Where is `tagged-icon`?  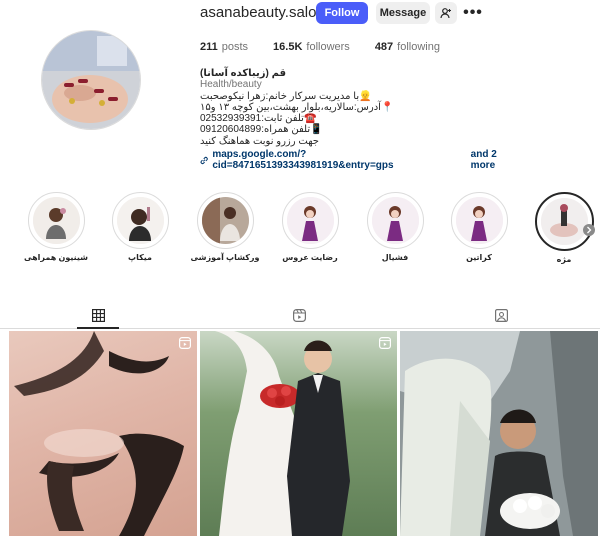
tagged-icon is located at coordinates (501, 315).